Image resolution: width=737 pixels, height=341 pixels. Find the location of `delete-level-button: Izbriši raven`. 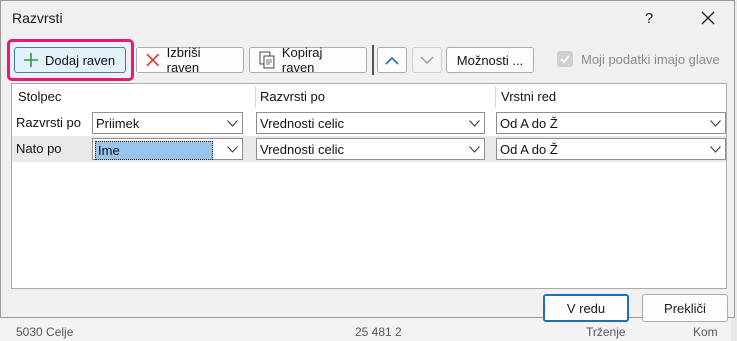

delete-level-button: Izbriši raven is located at coordinates (190, 60).